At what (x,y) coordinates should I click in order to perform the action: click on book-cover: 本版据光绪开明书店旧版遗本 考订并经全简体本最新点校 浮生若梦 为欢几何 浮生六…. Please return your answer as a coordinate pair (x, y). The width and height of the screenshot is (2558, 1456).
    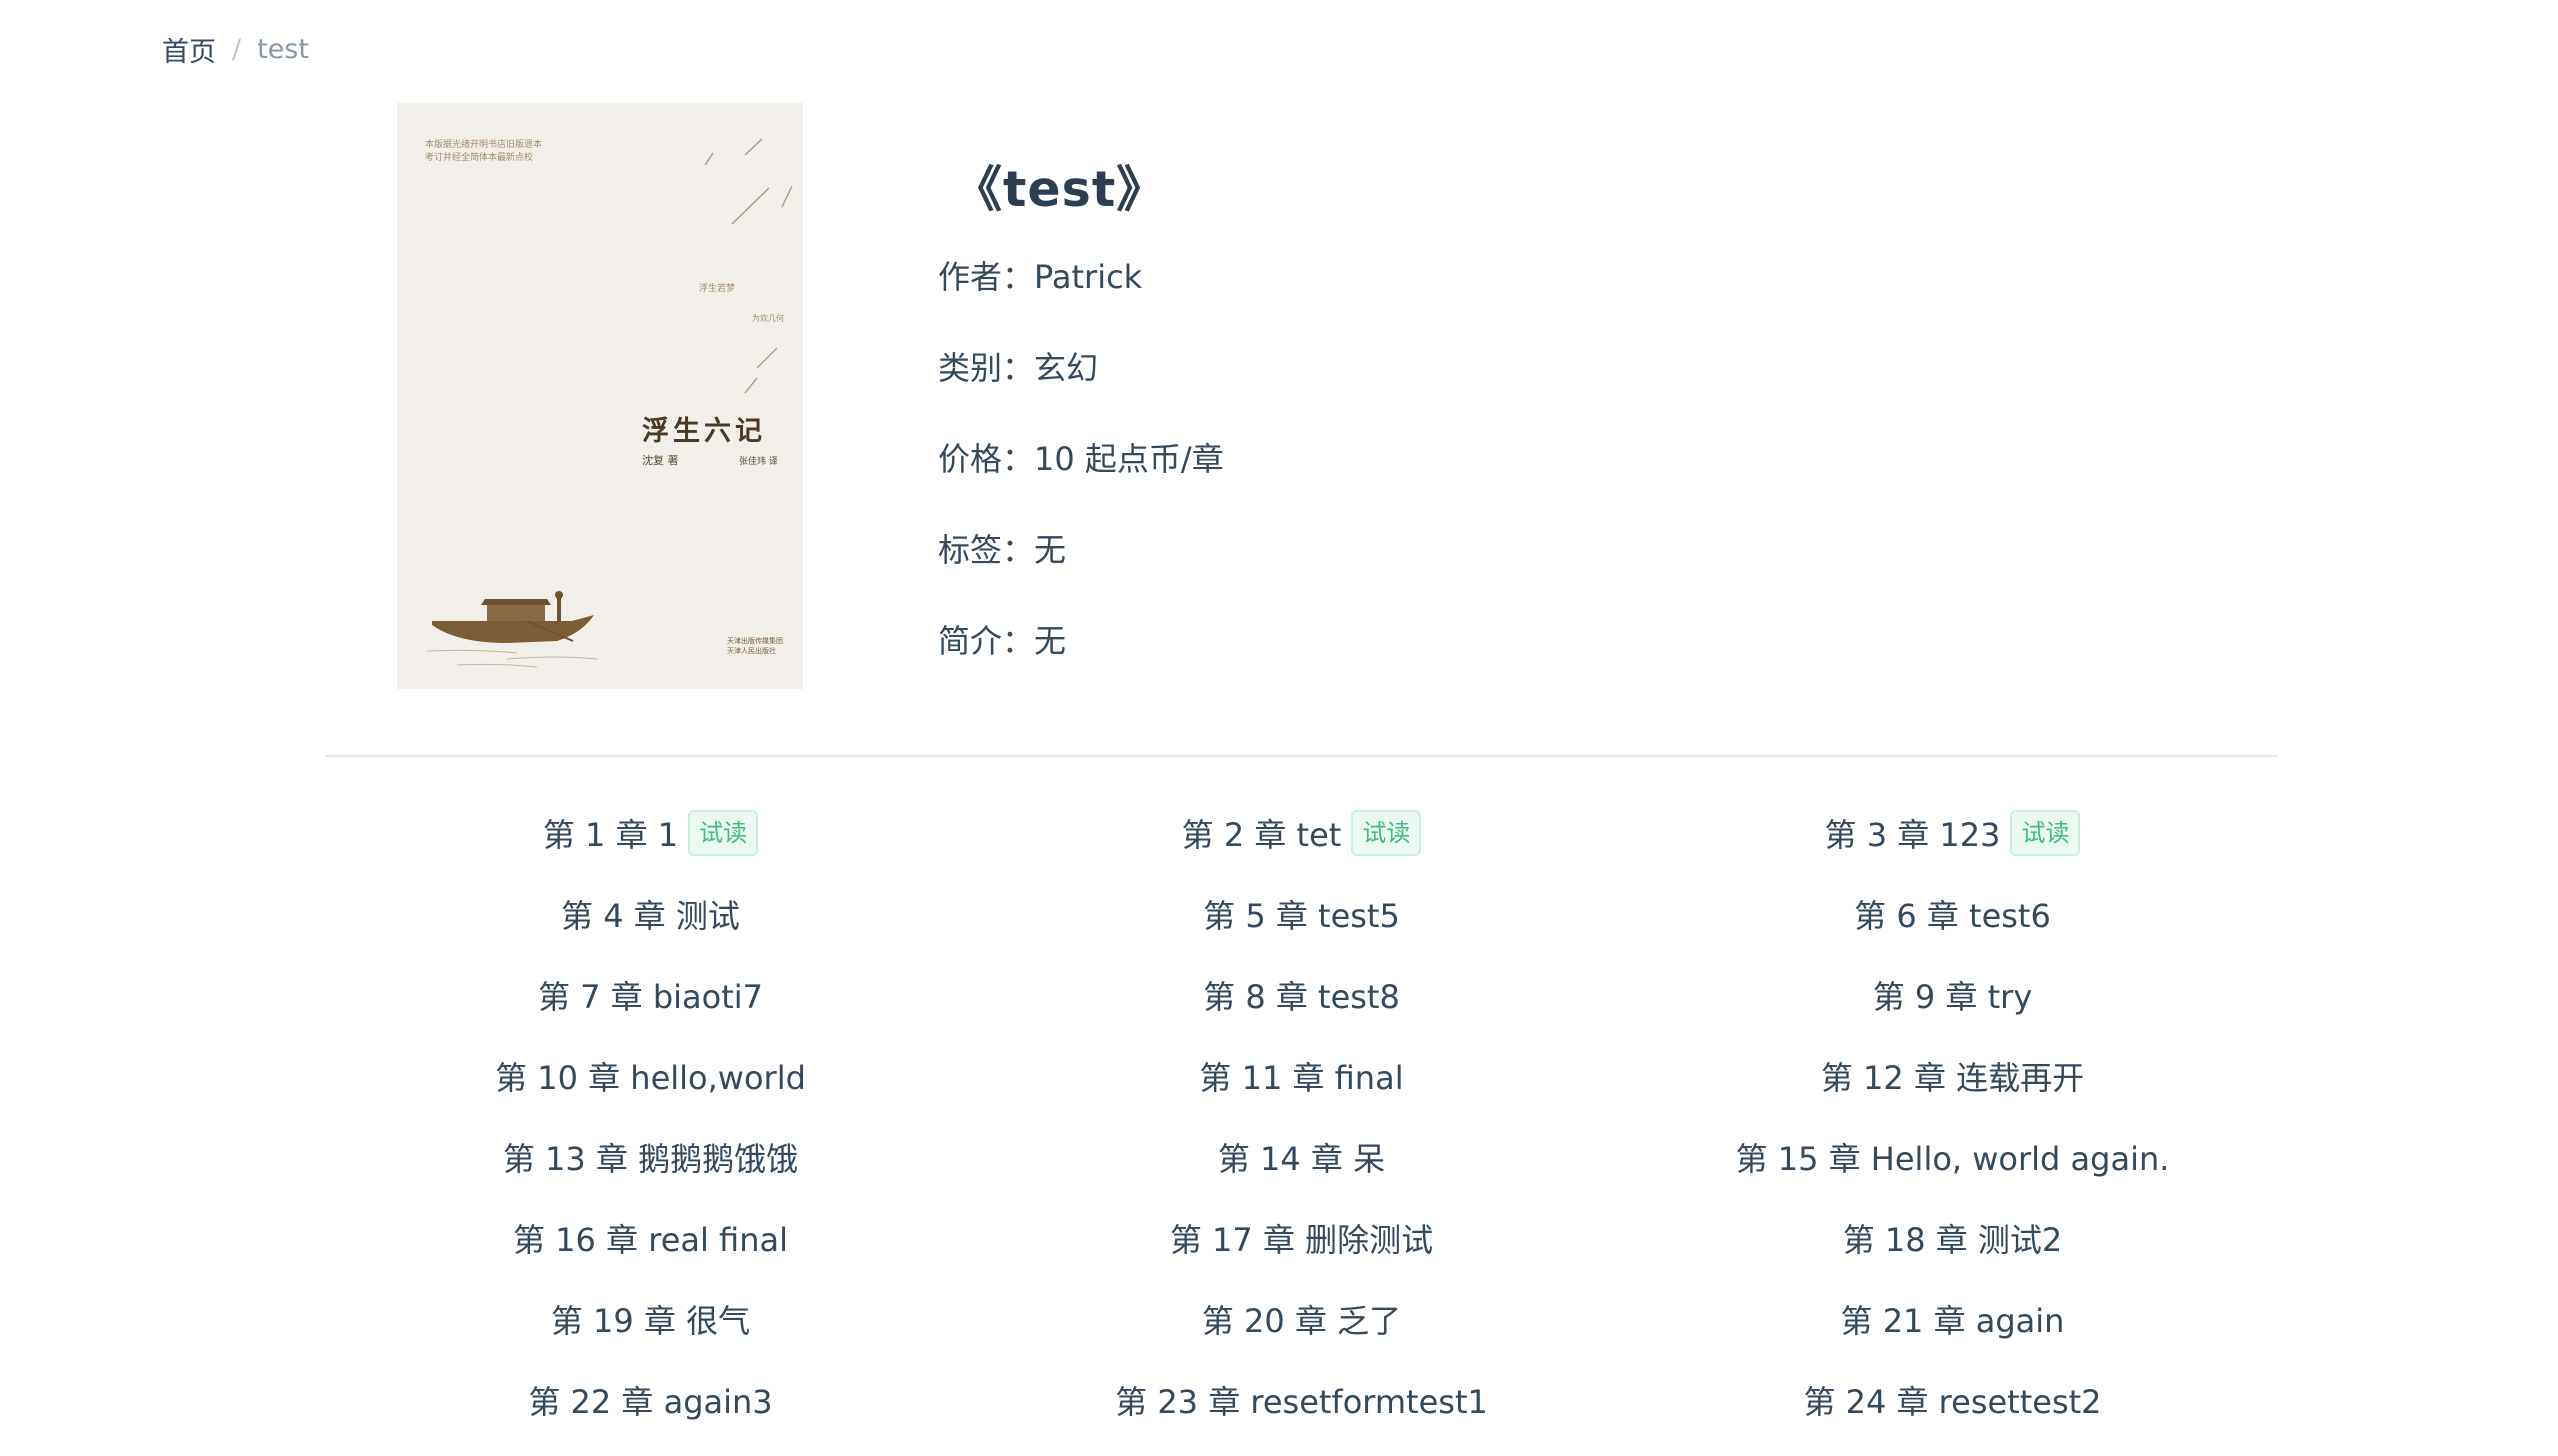
    Looking at the image, I should click on (600, 396).